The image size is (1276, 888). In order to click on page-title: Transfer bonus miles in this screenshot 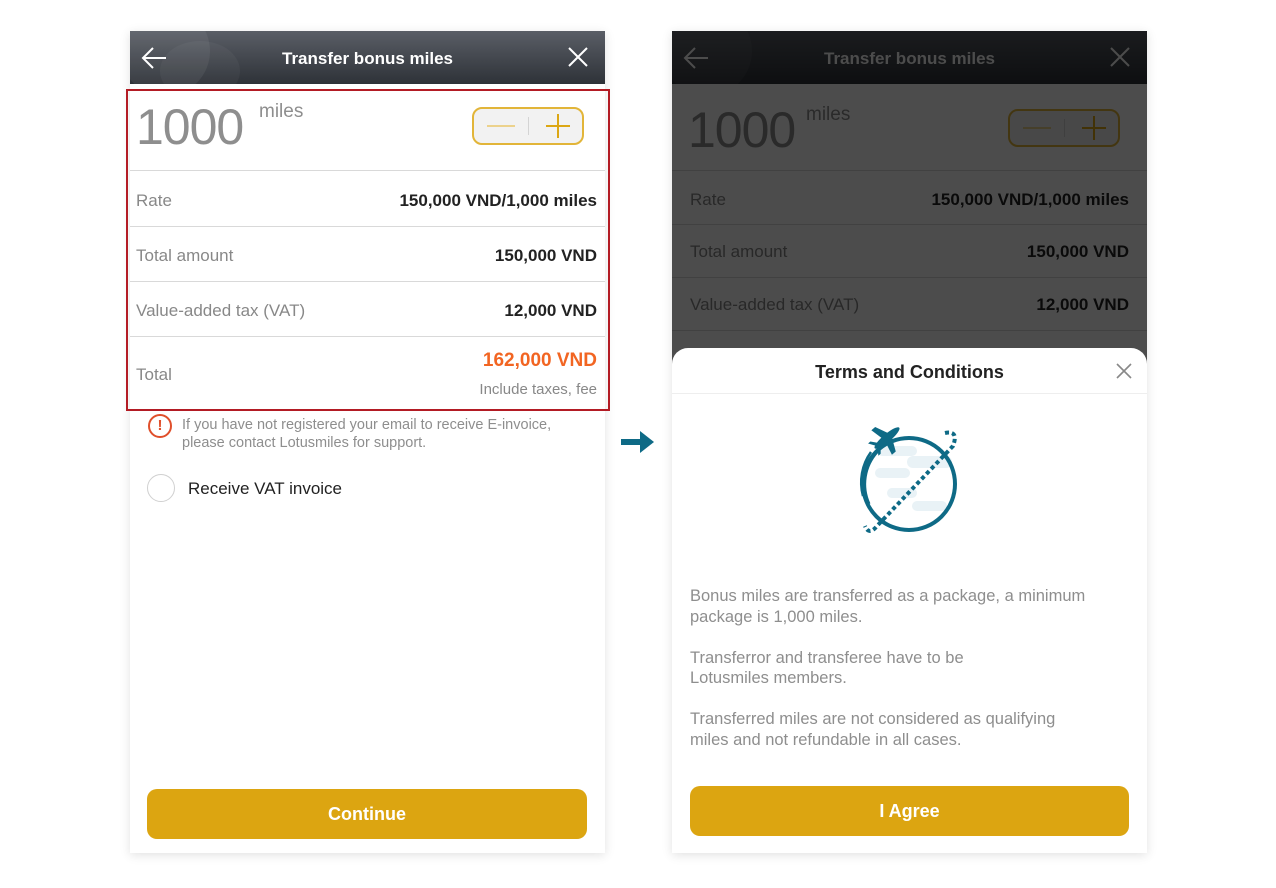, I will do `click(367, 58)`.